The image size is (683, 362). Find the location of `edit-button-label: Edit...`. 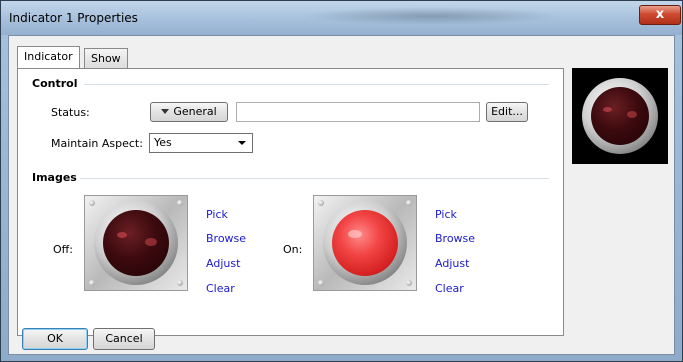

edit-button-label: Edit... is located at coordinates (507, 111).